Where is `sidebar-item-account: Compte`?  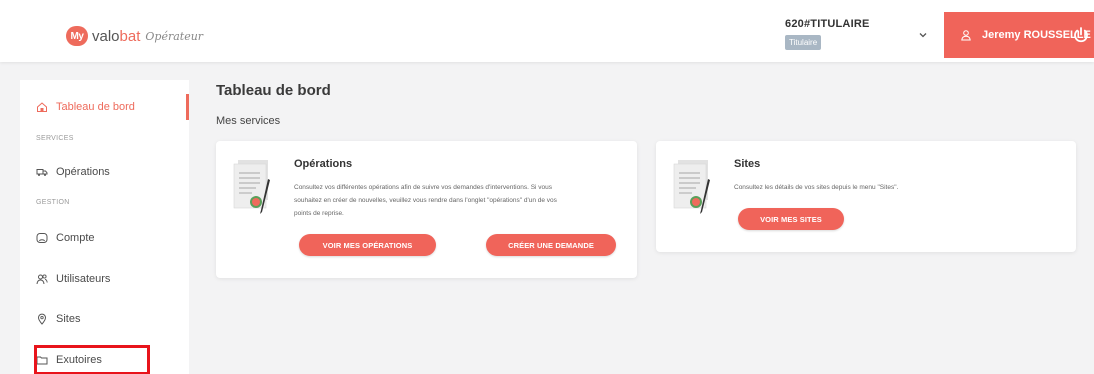
sidebar-item-account: Compte is located at coordinates (104, 238).